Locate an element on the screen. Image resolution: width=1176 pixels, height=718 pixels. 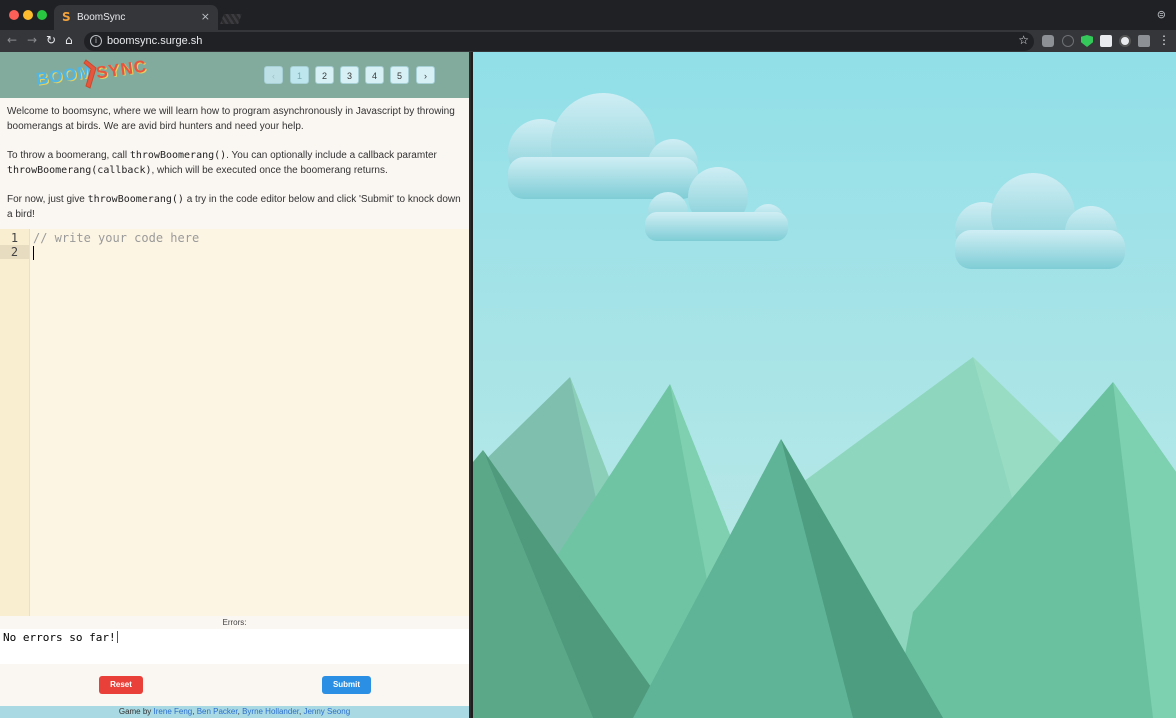
text-cursor is located at coordinates (33, 253).